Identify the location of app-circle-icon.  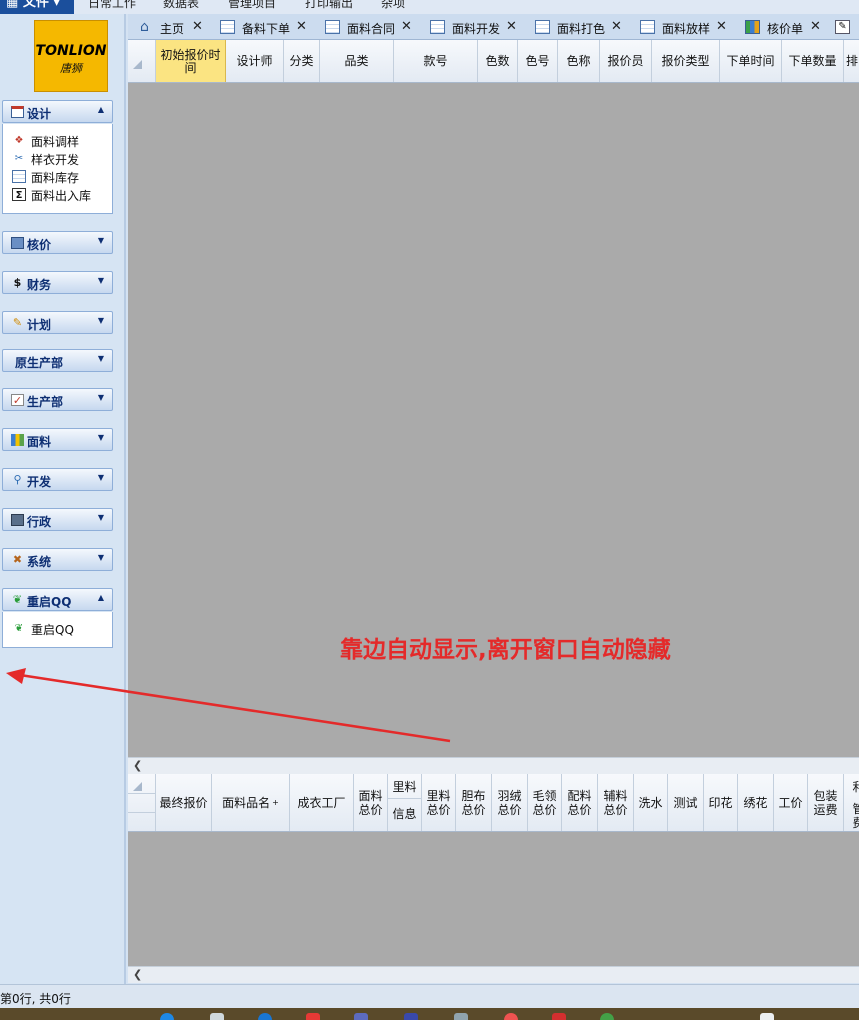
(511, 1016).